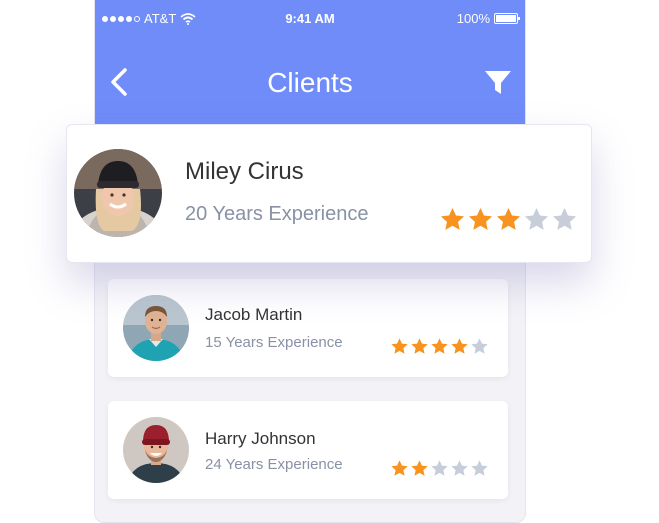 The image size is (659, 523). Describe the element at coordinates (118, 193) in the screenshot. I see `avatar-woman-beanie` at that location.